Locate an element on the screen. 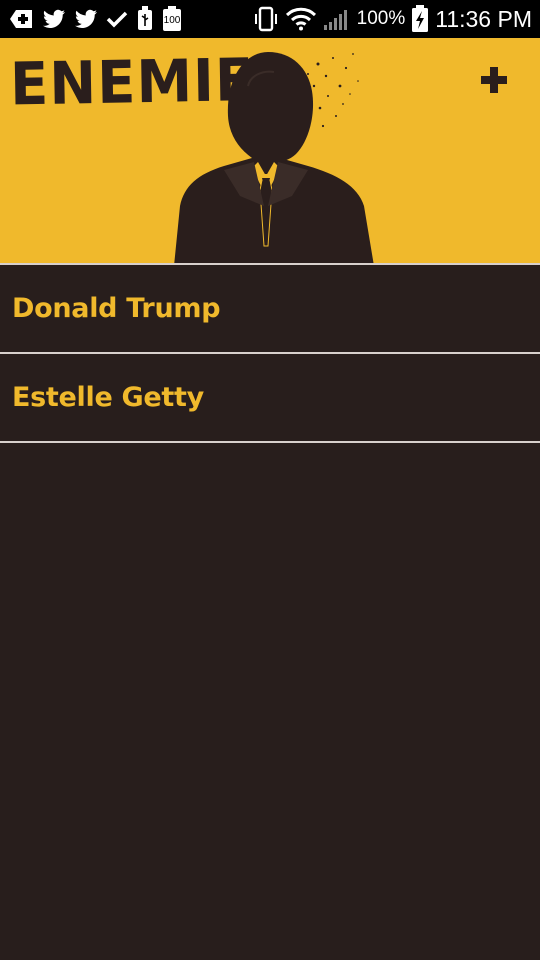 This screenshot has height=960, width=540. faceless-man-illustration is located at coordinates (278, 154).